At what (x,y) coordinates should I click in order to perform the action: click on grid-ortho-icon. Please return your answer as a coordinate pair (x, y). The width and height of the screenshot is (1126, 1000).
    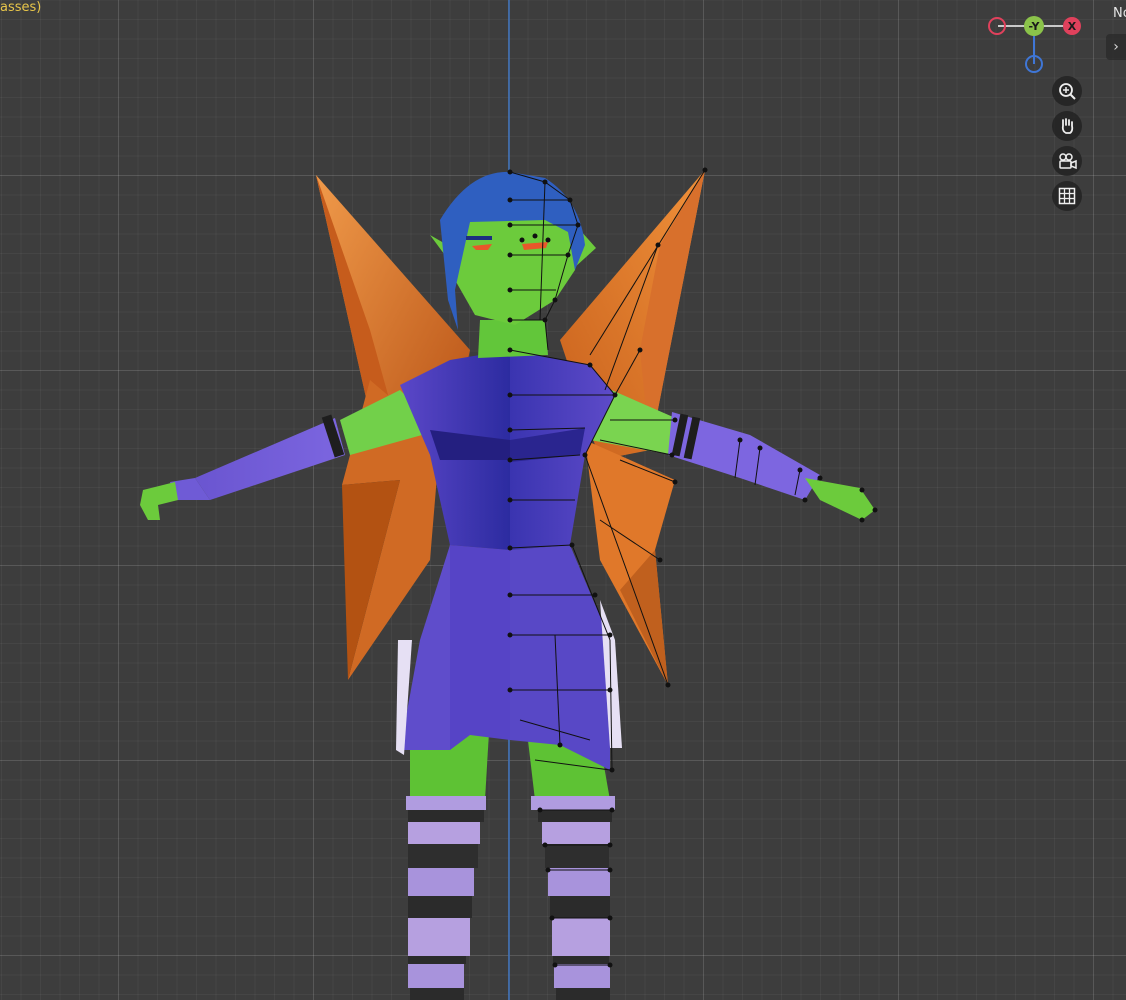
    Looking at the image, I should click on (1067, 196).